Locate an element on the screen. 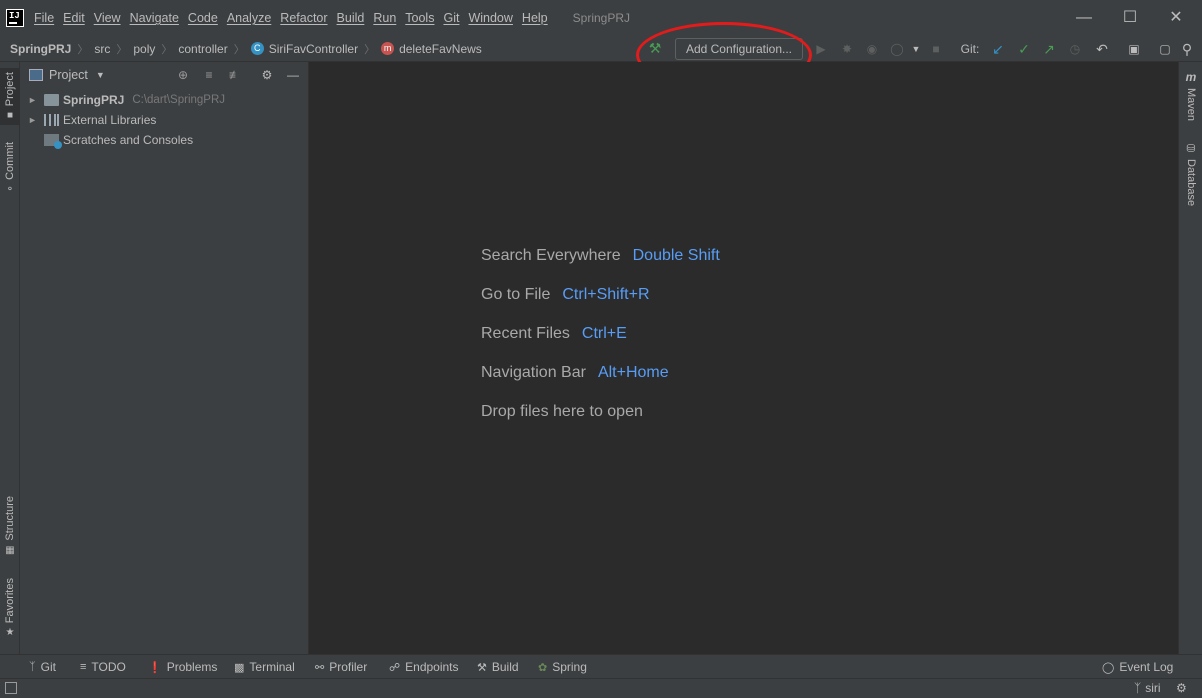 This screenshot has width=1202, height=698. coverage-icon: ◉ is located at coordinates (872, 49).